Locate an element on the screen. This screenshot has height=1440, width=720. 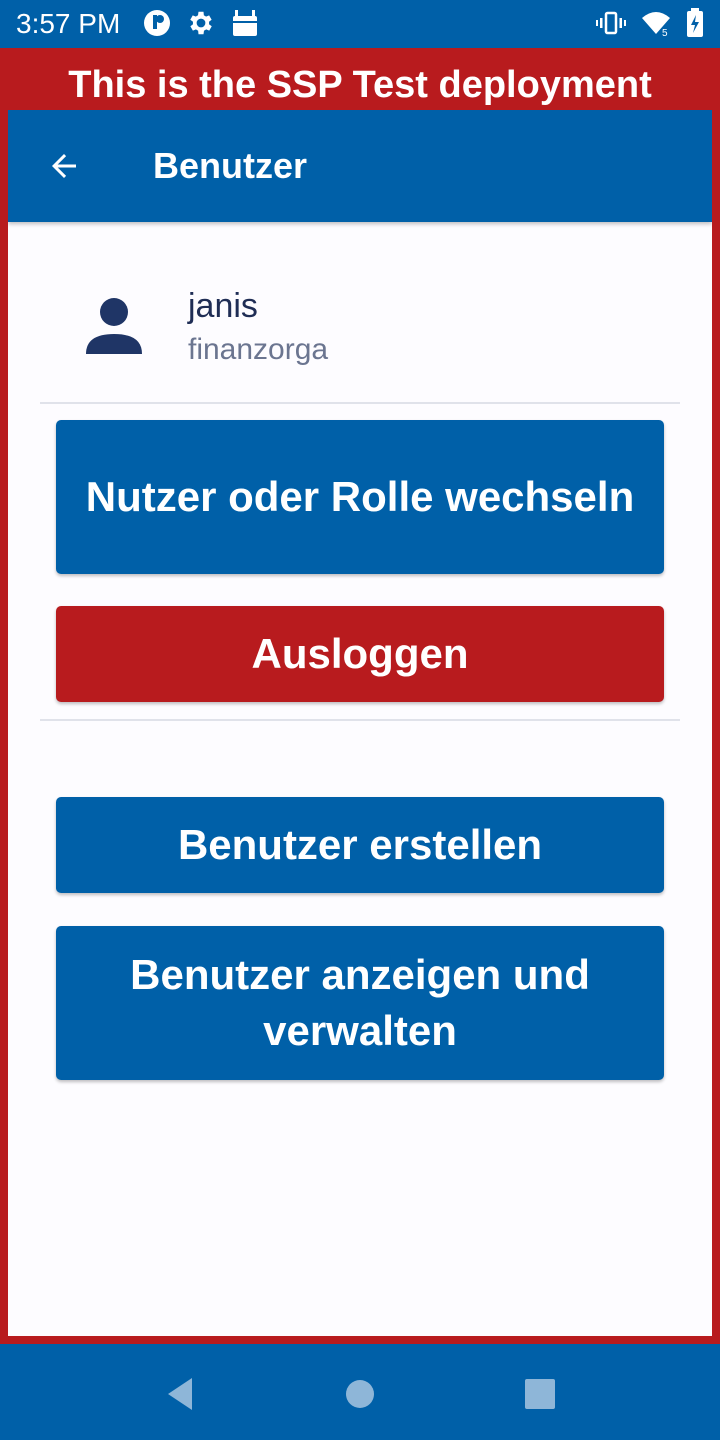
user-organization: finanzorga is located at coordinates (258, 349).